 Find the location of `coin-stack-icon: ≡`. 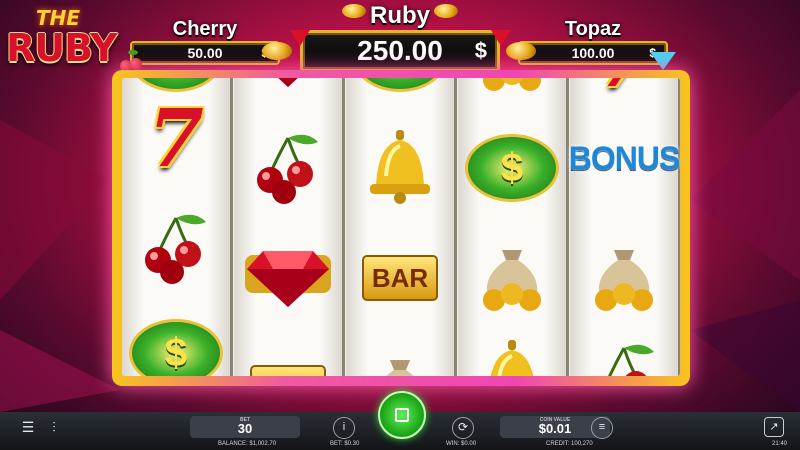

coin-stack-icon: ≡ is located at coordinates (602, 428).